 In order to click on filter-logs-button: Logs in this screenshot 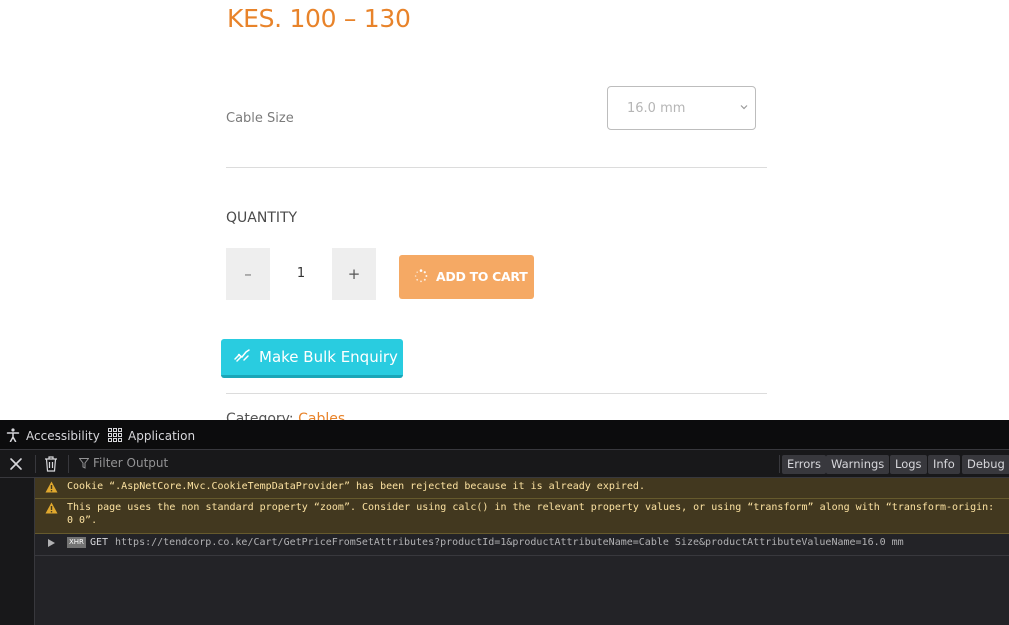, I will do `click(908, 464)`.